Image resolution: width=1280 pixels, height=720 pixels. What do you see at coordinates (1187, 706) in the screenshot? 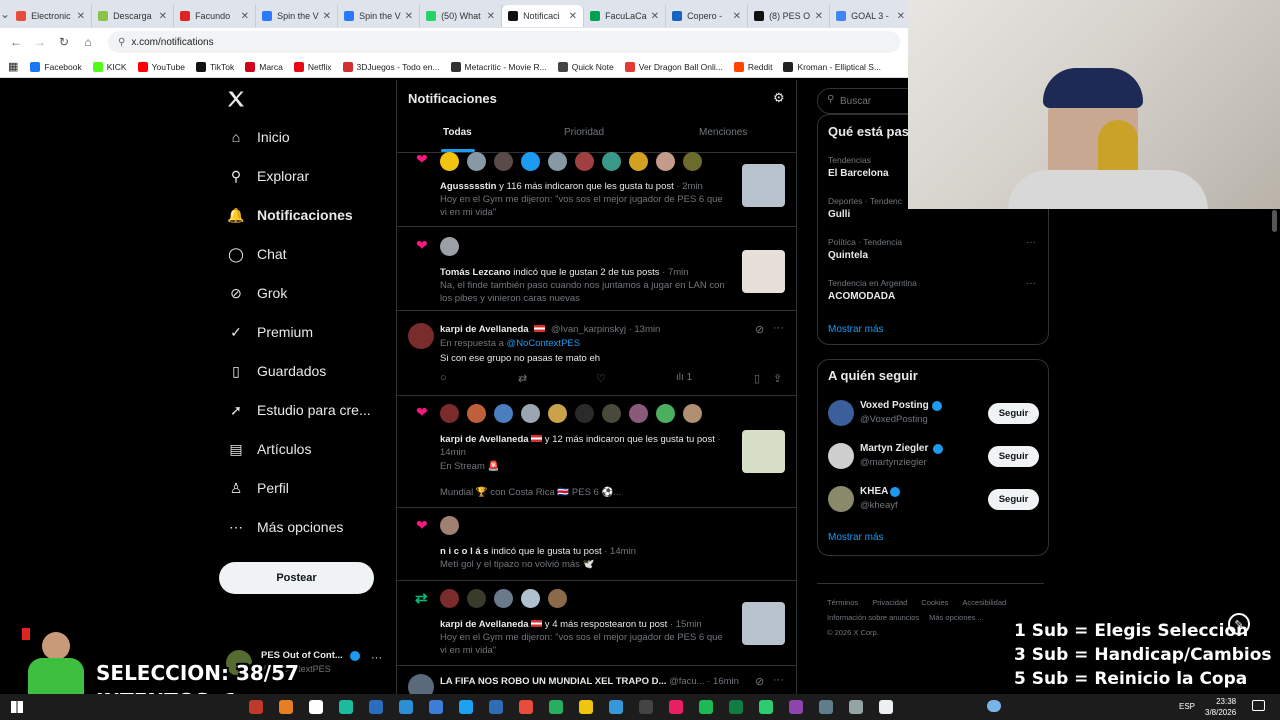
I see `language-indicator: ESP` at bounding box center [1187, 706].